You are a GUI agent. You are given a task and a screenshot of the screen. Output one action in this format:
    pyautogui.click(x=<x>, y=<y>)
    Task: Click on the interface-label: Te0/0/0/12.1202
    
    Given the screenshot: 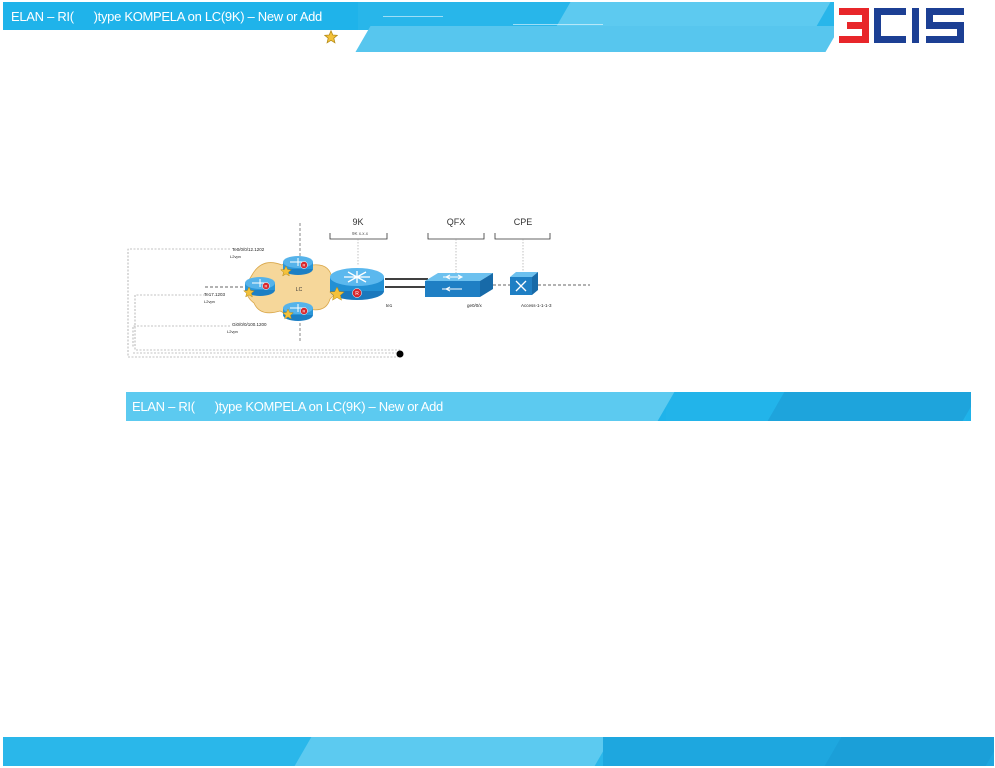 What is the action you would take?
    pyautogui.click(x=248, y=249)
    